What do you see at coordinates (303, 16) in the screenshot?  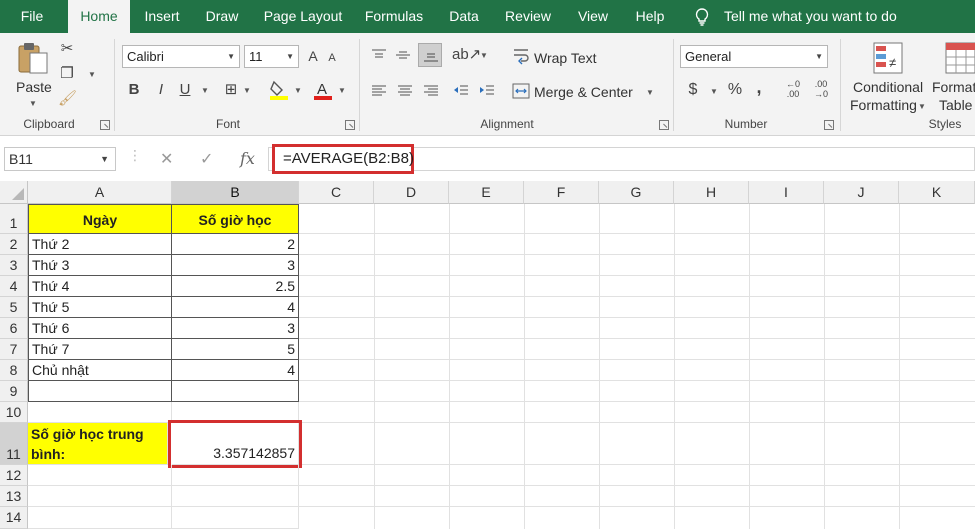 I see `tab-page-layout: Page Layout` at bounding box center [303, 16].